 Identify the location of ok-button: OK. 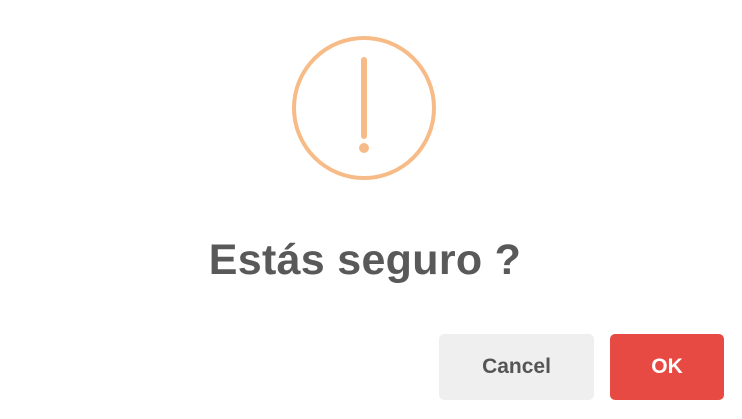
(667, 367).